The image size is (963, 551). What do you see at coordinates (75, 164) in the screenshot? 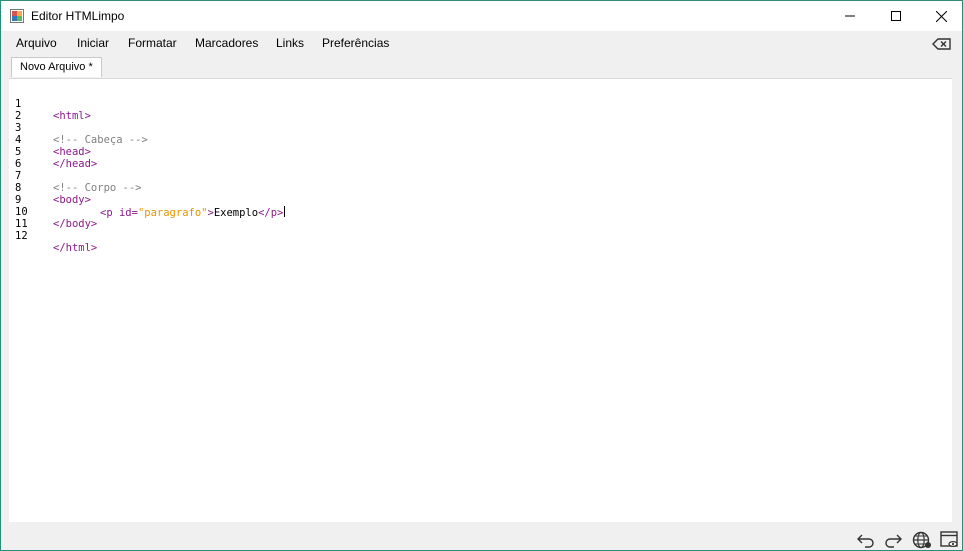
I see `code-text: </head>` at bounding box center [75, 164].